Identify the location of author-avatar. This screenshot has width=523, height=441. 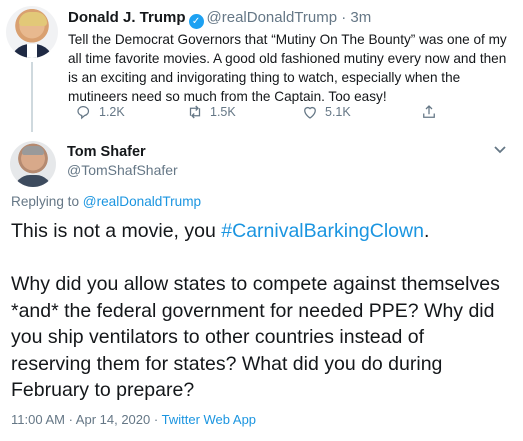
(32, 32).